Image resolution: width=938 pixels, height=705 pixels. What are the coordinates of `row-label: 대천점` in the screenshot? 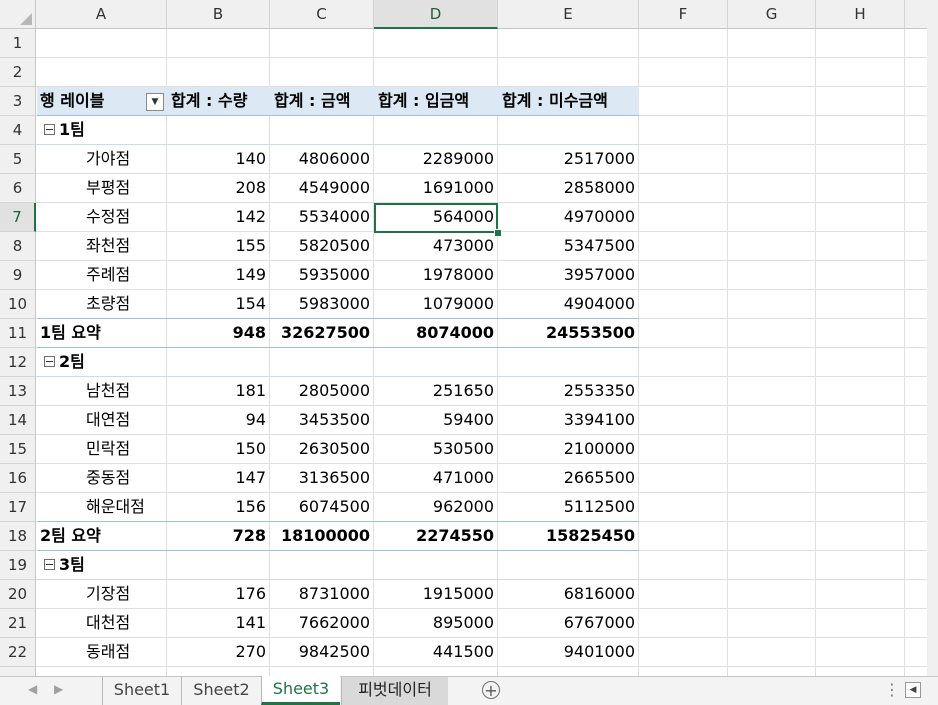 It's located at (108, 622).